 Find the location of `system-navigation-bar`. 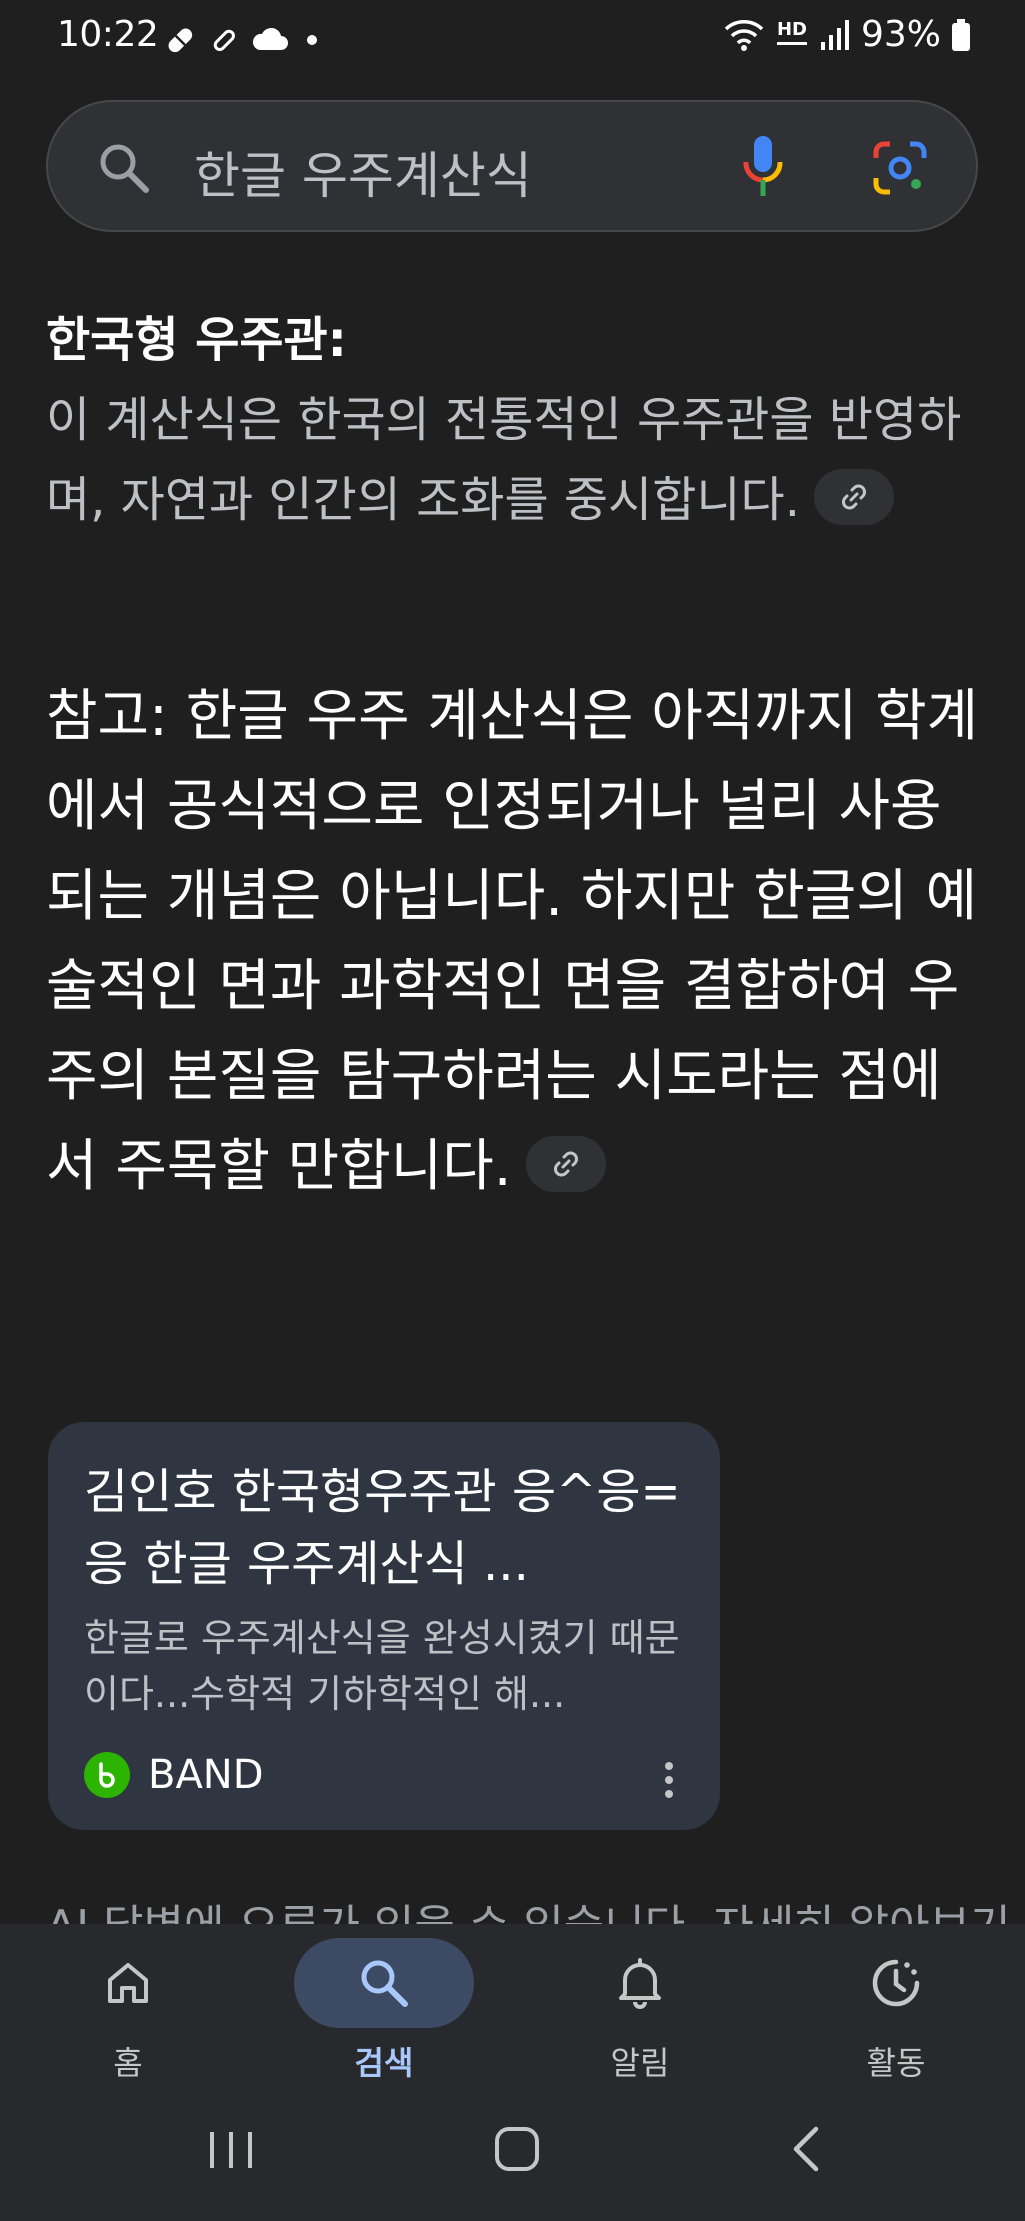

system-navigation-bar is located at coordinates (512, 2155).